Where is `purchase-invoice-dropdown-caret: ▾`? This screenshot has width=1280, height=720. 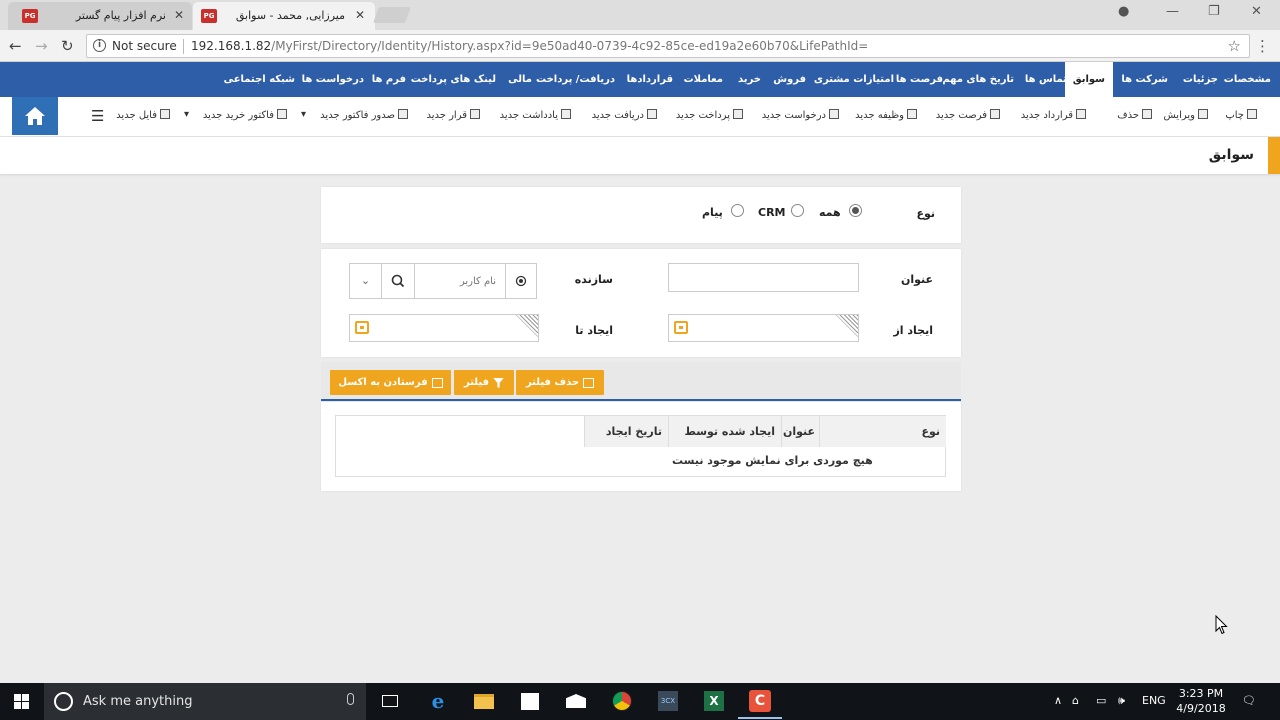 purchase-invoice-dropdown-caret: ▾ is located at coordinates (186, 114).